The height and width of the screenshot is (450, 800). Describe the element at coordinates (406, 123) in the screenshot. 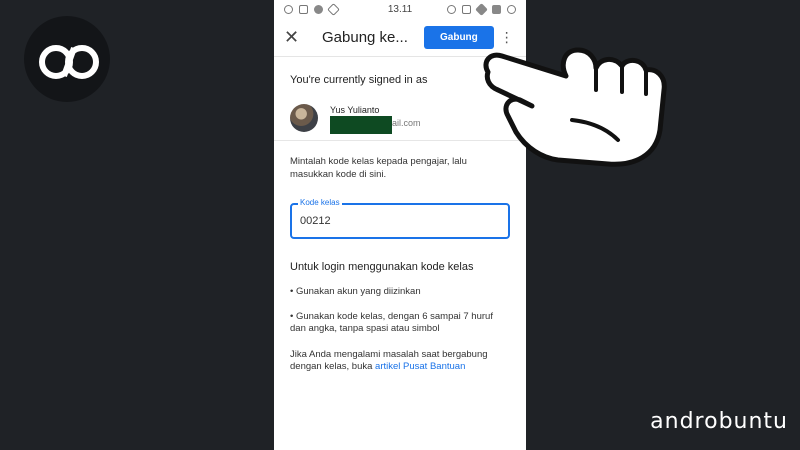

I see `email-suffix: ail.com` at that location.